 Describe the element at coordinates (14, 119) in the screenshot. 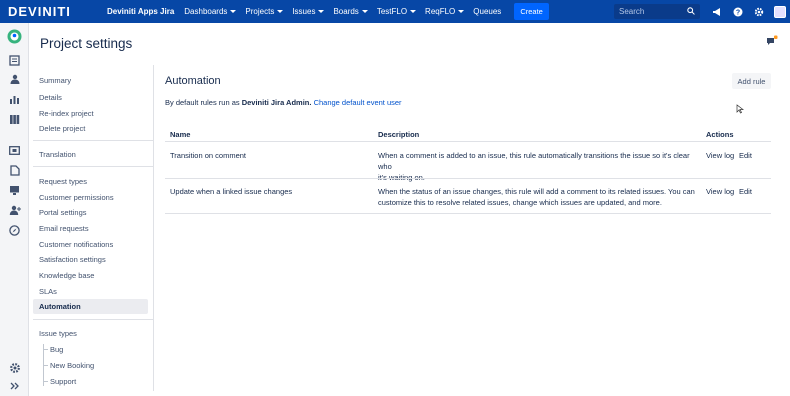

I see `board-icon` at that location.